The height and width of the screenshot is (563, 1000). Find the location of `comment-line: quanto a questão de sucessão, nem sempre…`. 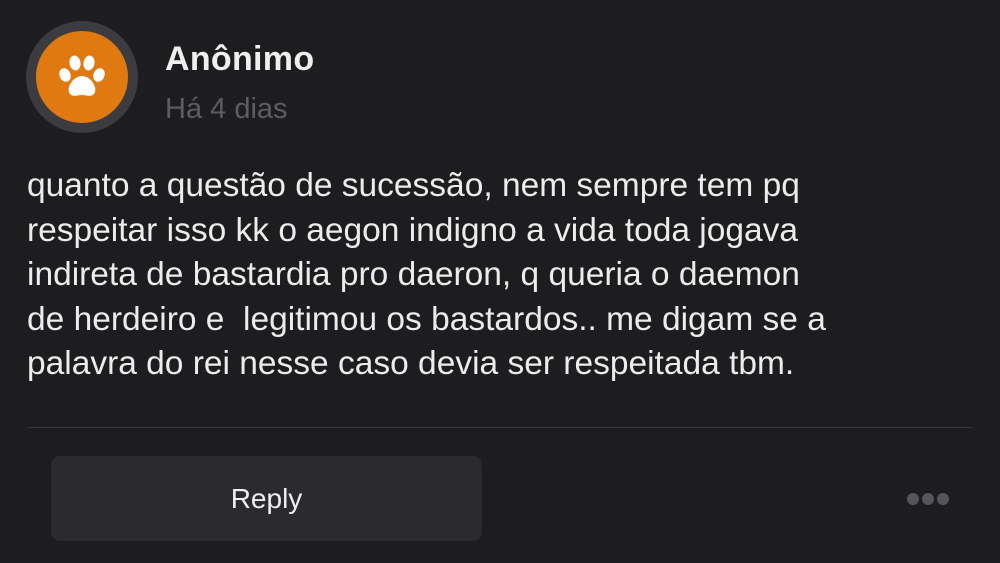

comment-line: quanto a questão de sucessão, nem sempre… is located at coordinates (413, 185).